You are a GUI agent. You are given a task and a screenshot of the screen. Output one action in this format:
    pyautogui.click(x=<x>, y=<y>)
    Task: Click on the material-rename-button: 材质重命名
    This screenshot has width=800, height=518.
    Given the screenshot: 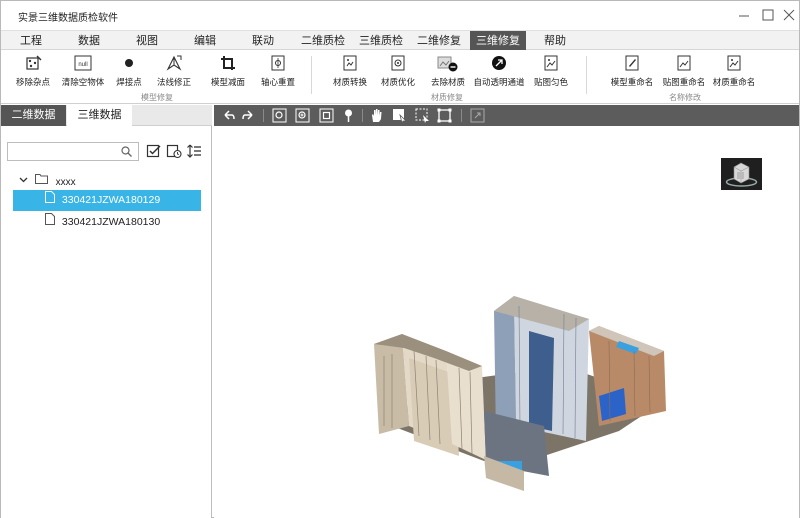 What is the action you would take?
    pyautogui.click(x=734, y=71)
    